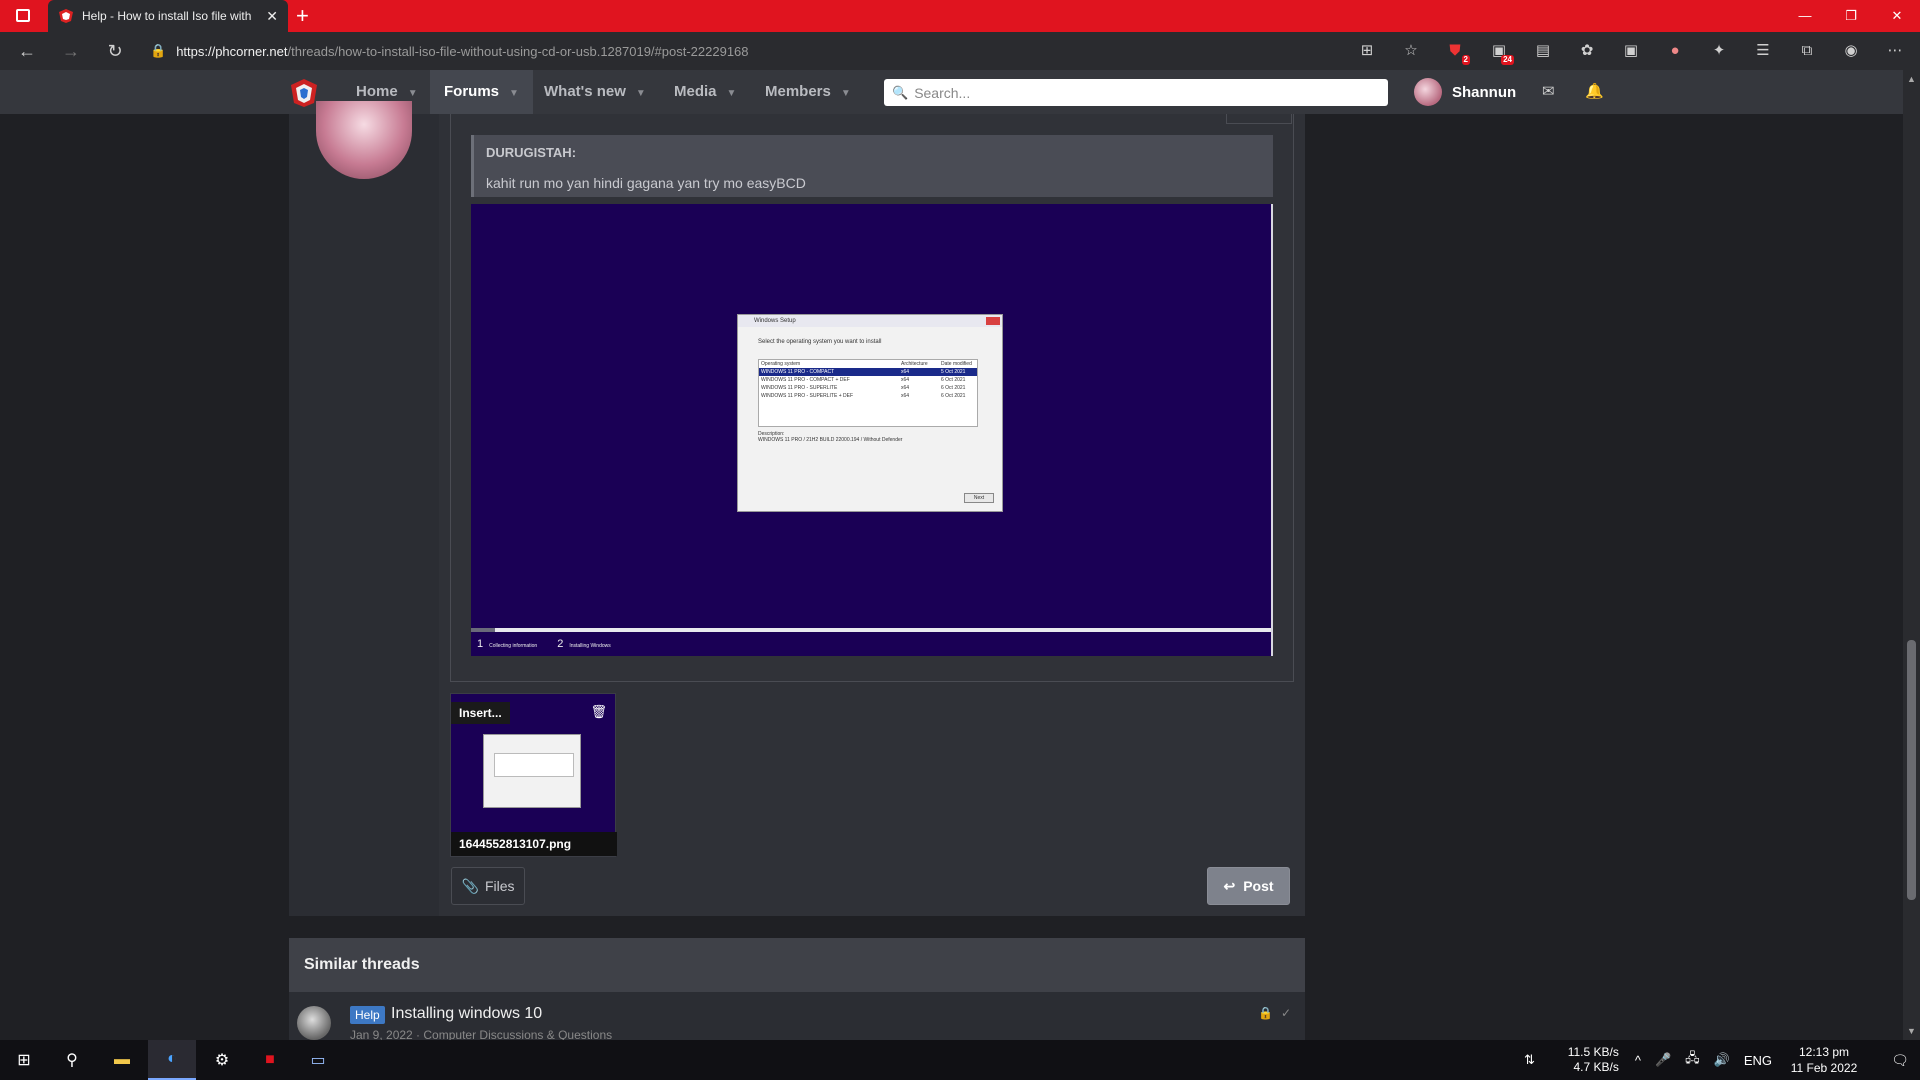  I want to click on network-speed: 11.5 KB/s 4.7 KB/s, so click(1584, 1060).